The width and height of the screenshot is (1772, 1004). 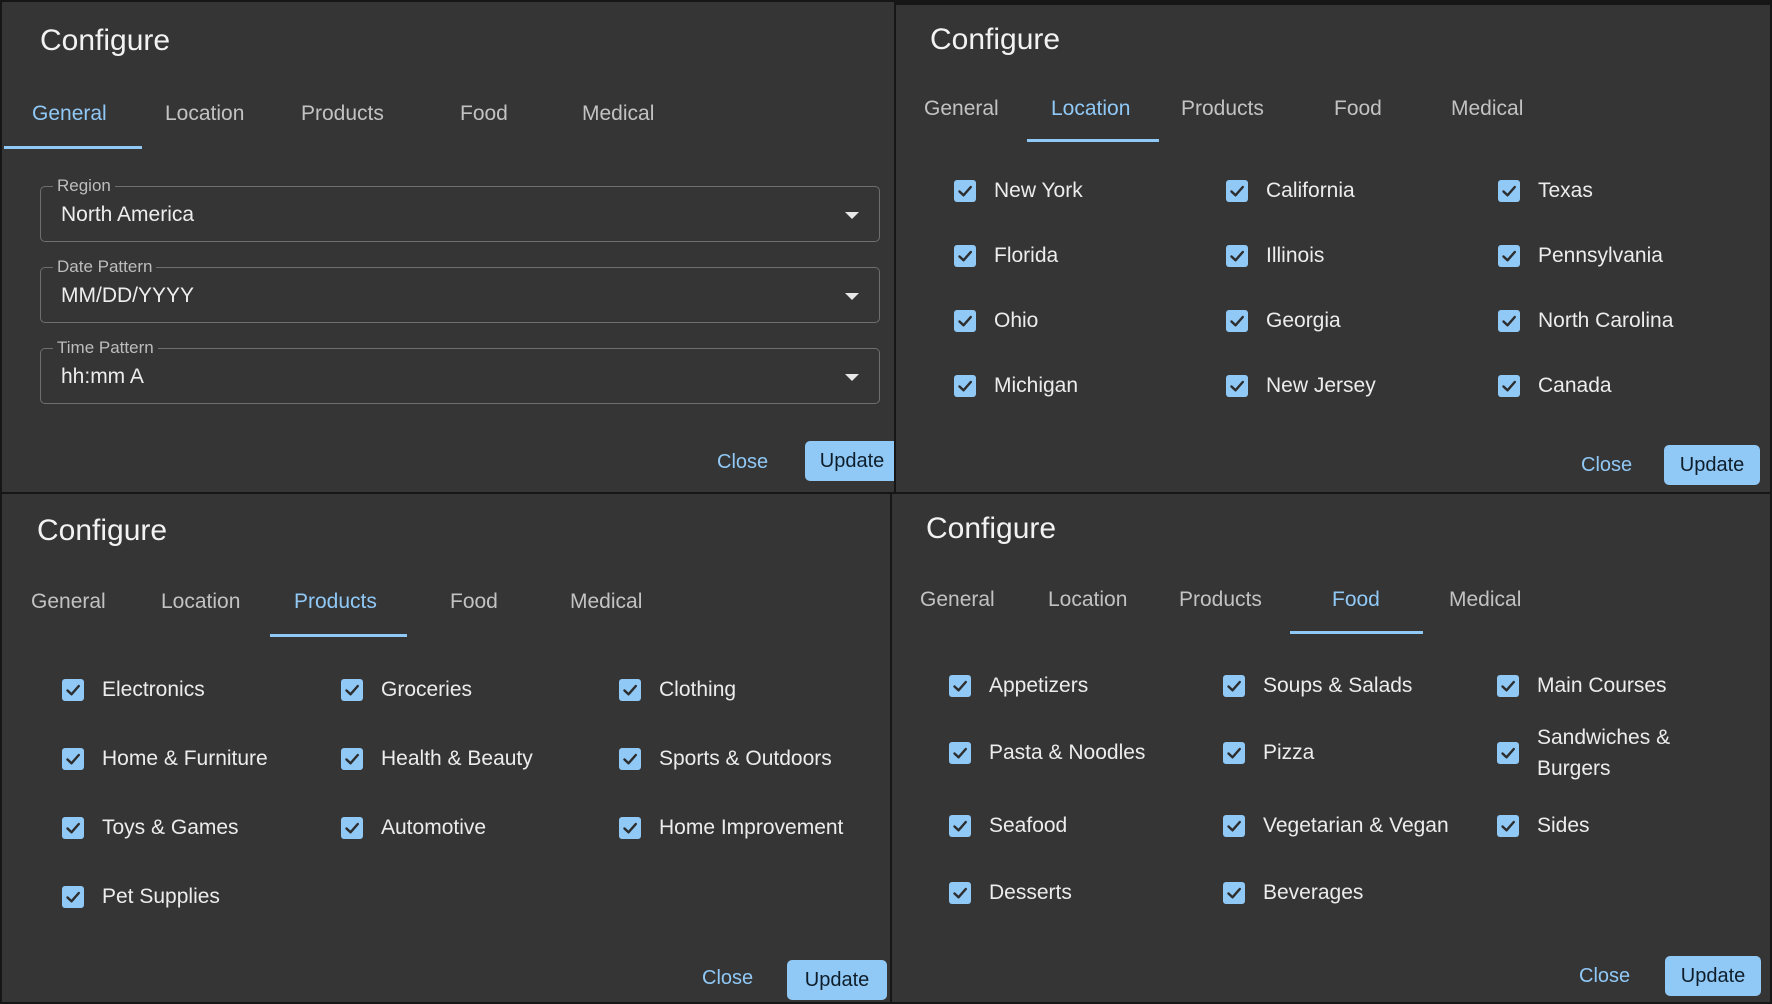 I want to click on checkbox-north-carolina: North Carolina, so click(x=1585, y=320).